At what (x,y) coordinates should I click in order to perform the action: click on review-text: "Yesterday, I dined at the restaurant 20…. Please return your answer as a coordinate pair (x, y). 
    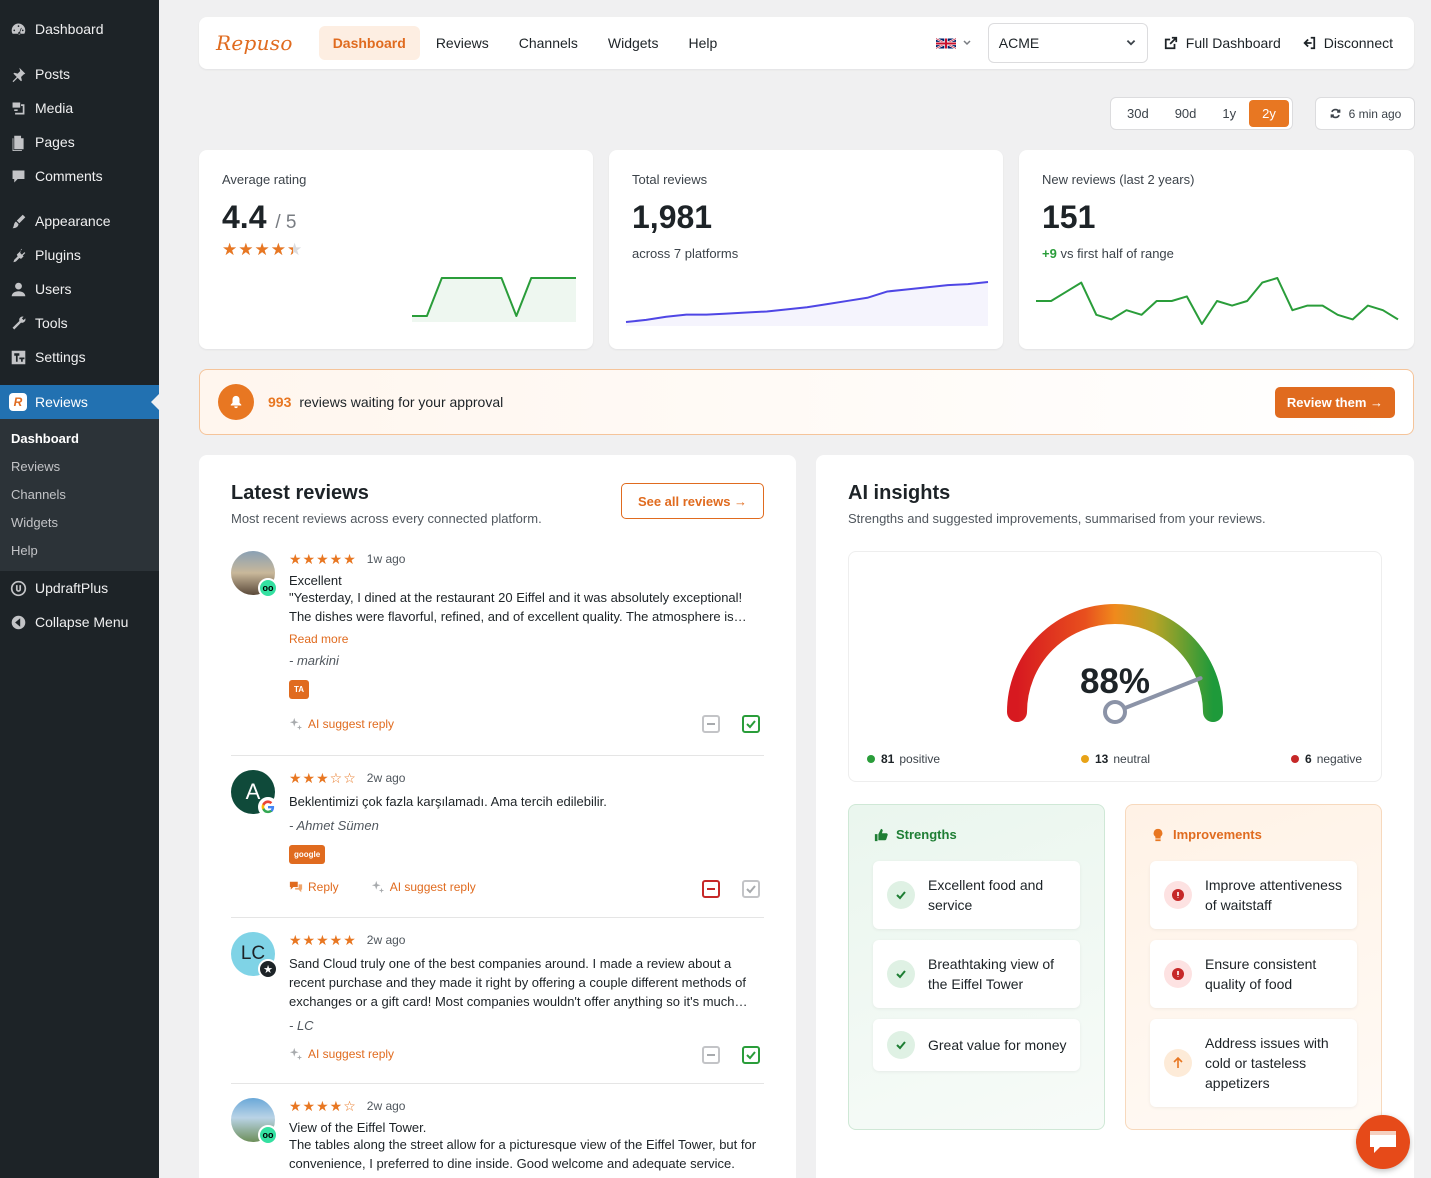
    Looking at the image, I should click on (518, 607).